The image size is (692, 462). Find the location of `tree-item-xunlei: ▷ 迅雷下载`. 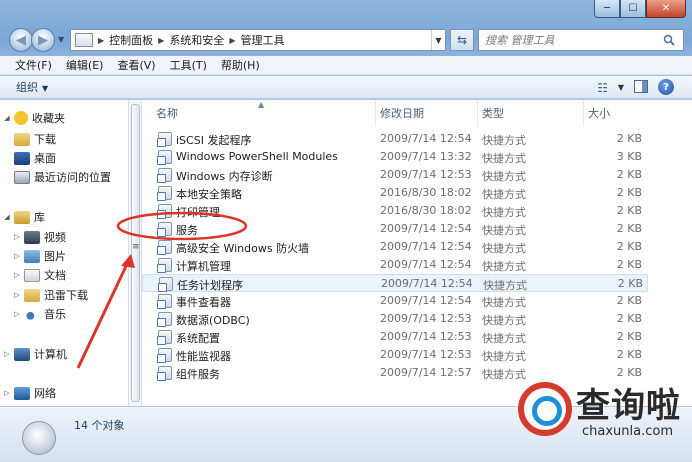

tree-item-xunlei: ▷ 迅雷下载 is located at coordinates (50, 295).